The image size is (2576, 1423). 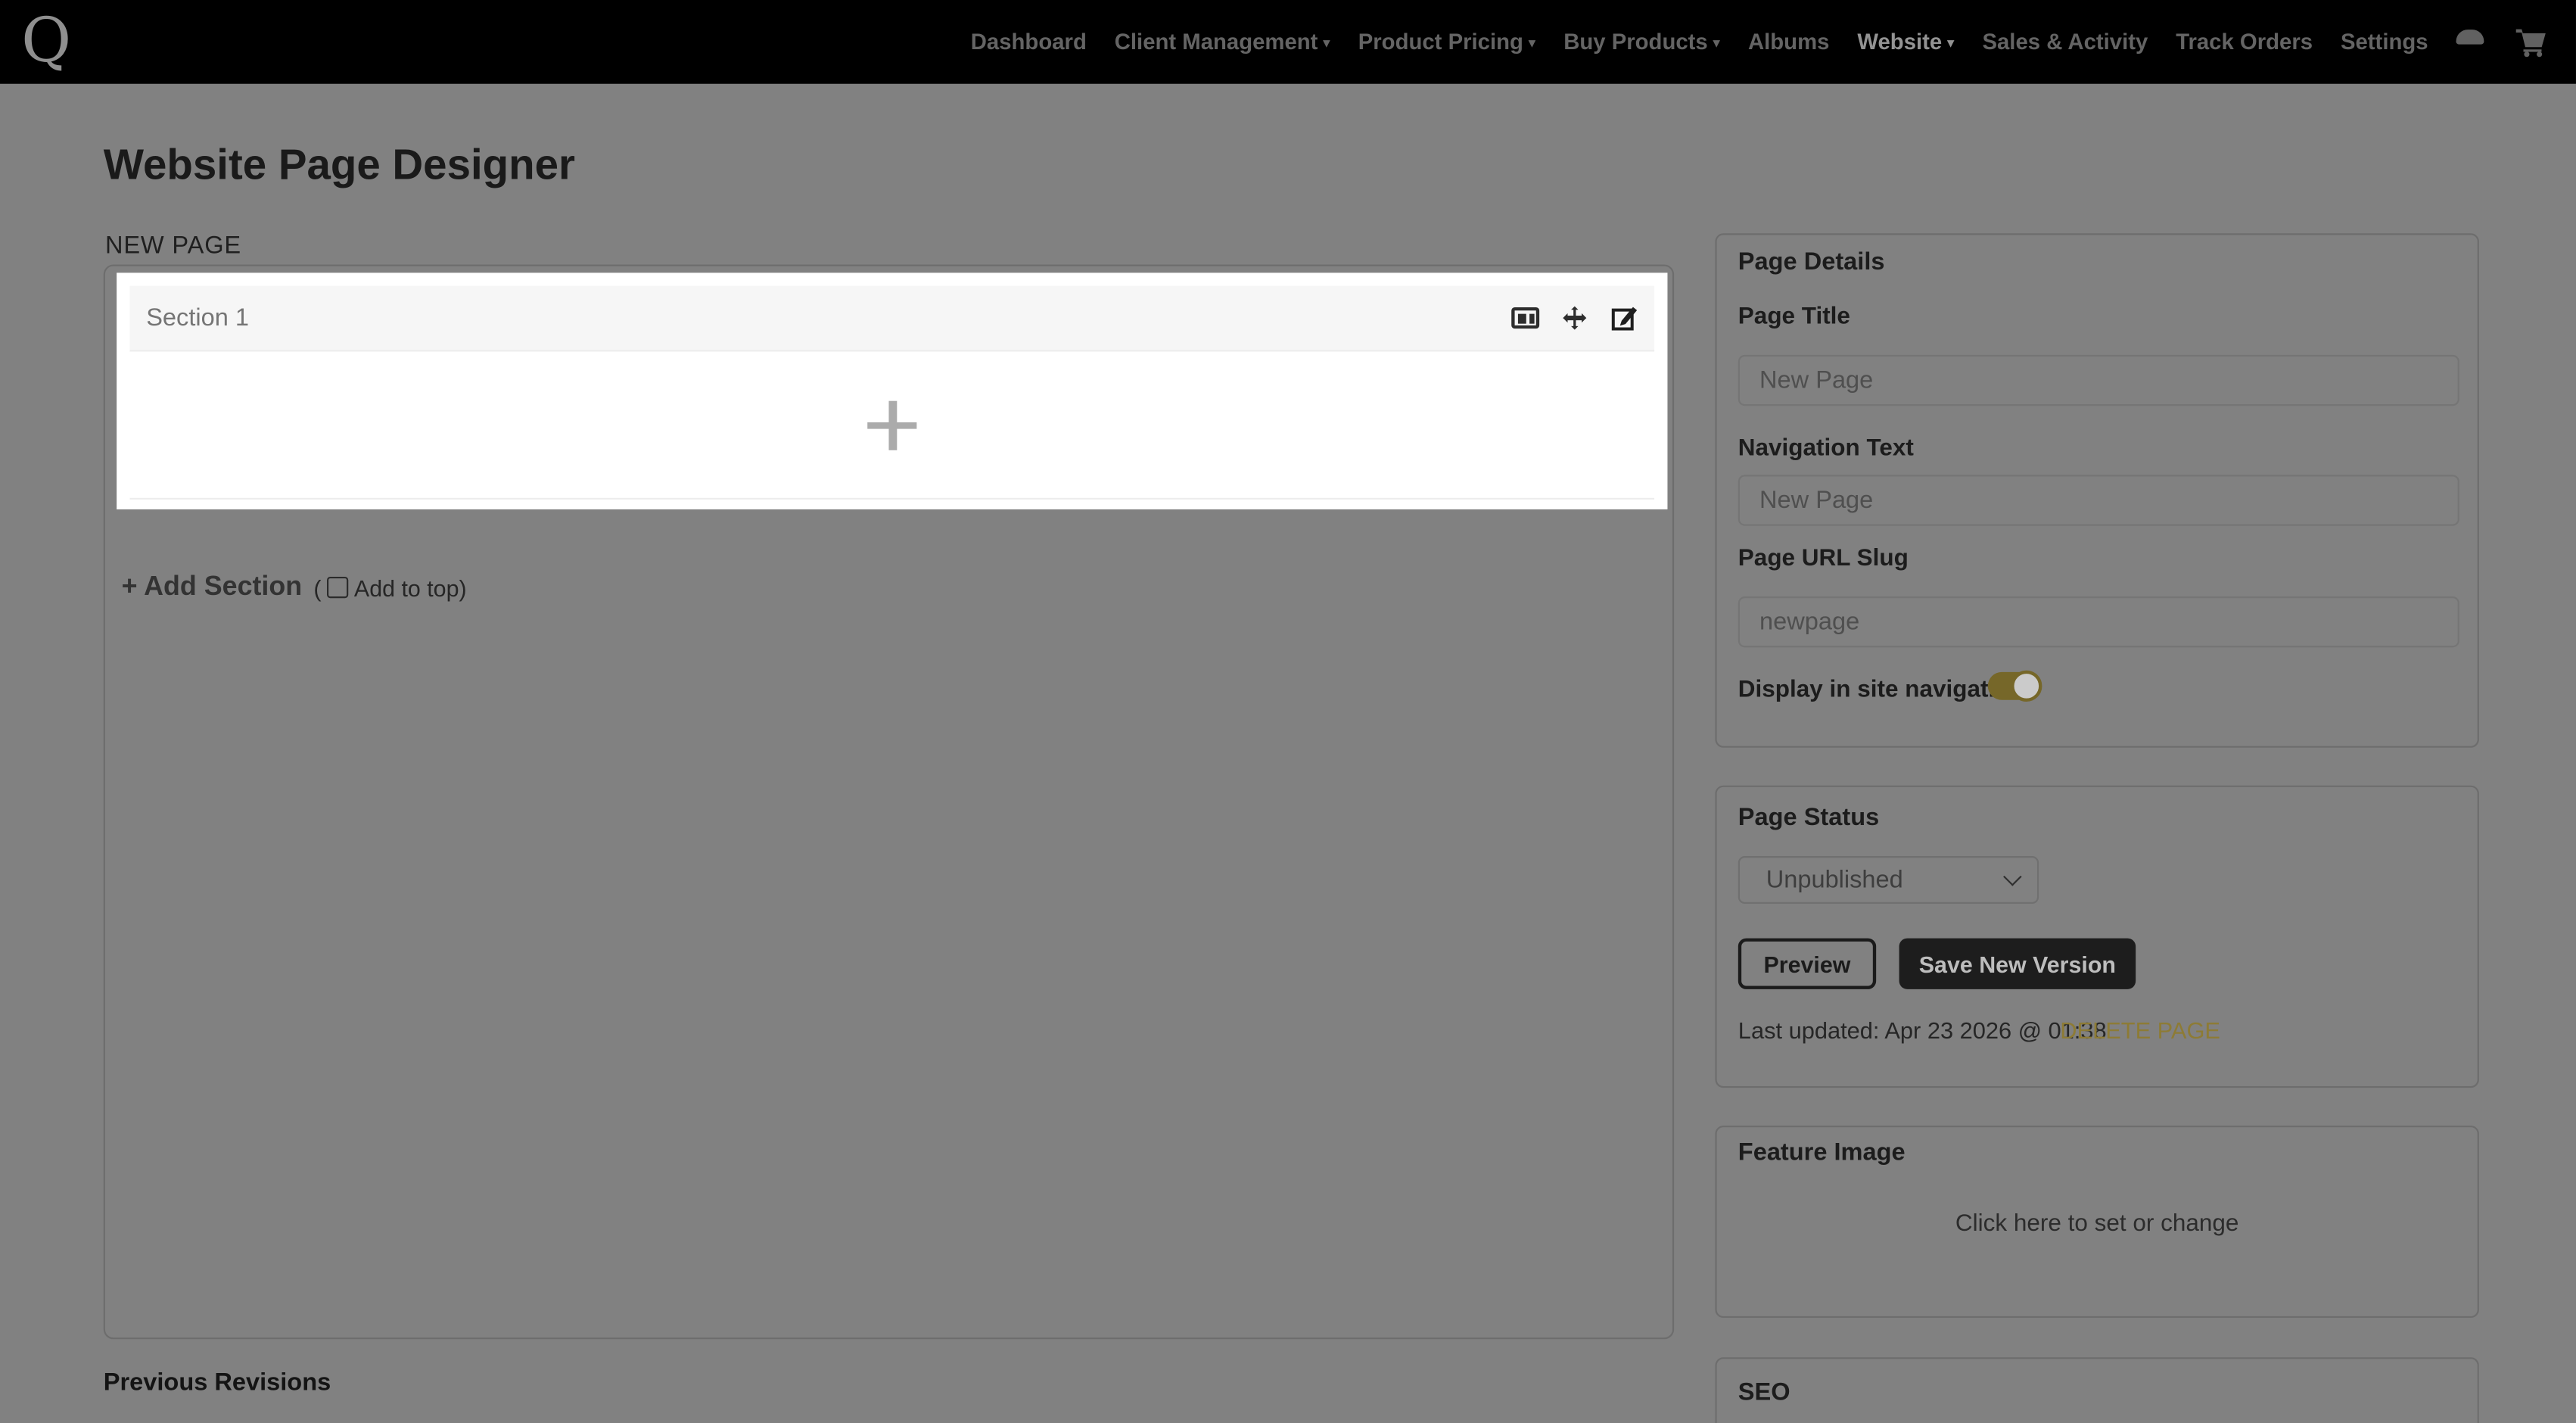 What do you see at coordinates (318, 587) in the screenshot?
I see `paren-open: (` at bounding box center [318, 587].